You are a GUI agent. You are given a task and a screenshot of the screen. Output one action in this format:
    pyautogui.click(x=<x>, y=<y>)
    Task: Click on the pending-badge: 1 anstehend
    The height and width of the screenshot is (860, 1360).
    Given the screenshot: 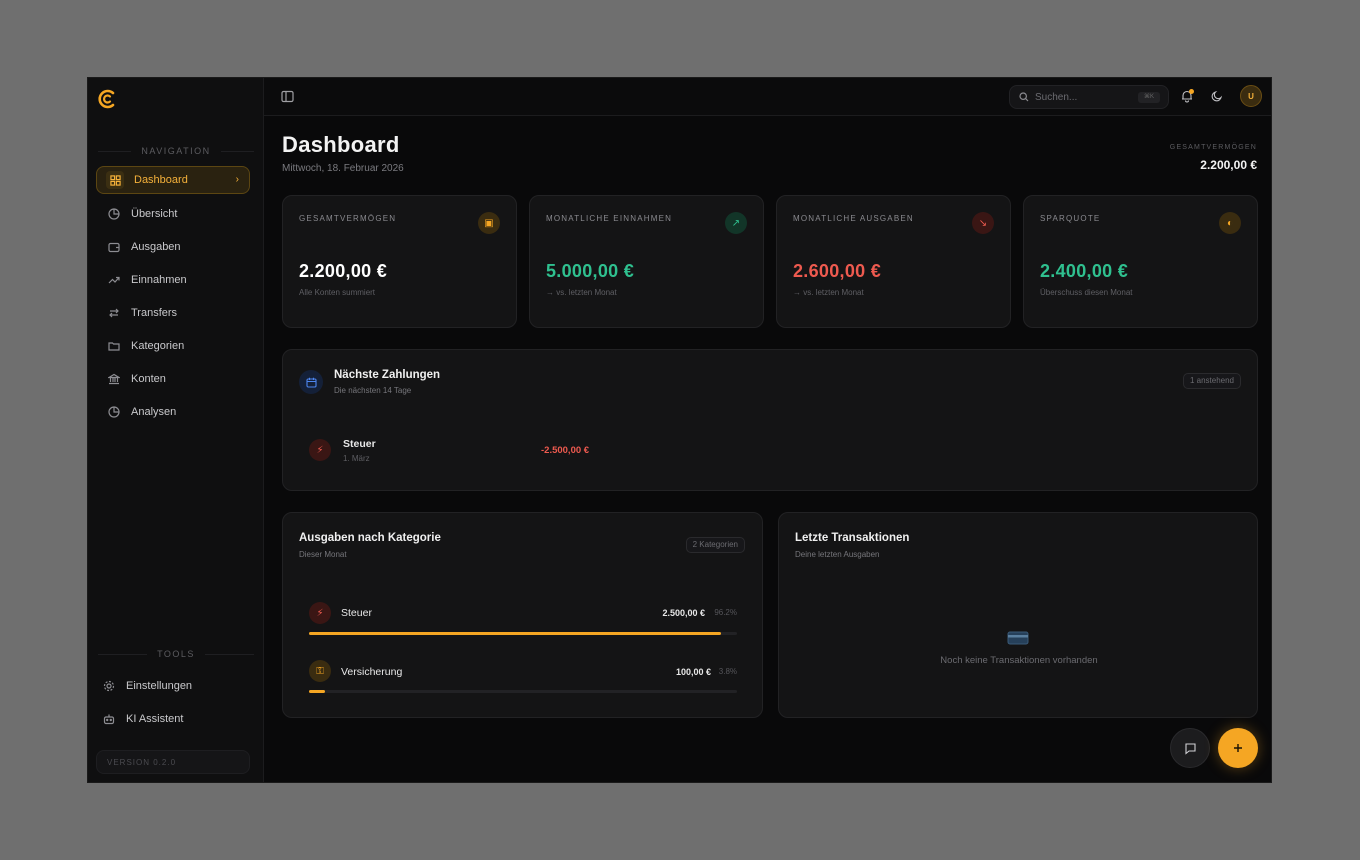 What is the action you would take?
    pyautogui.click(x=1211, y=381)
    